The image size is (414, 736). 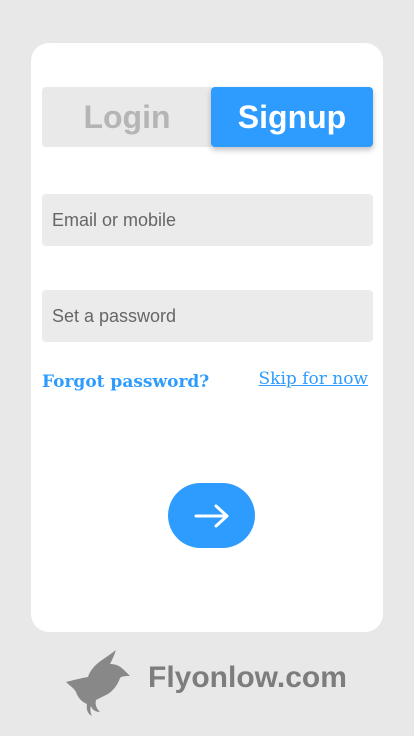 I want to click on submit-button, so click(x=211, y=515).